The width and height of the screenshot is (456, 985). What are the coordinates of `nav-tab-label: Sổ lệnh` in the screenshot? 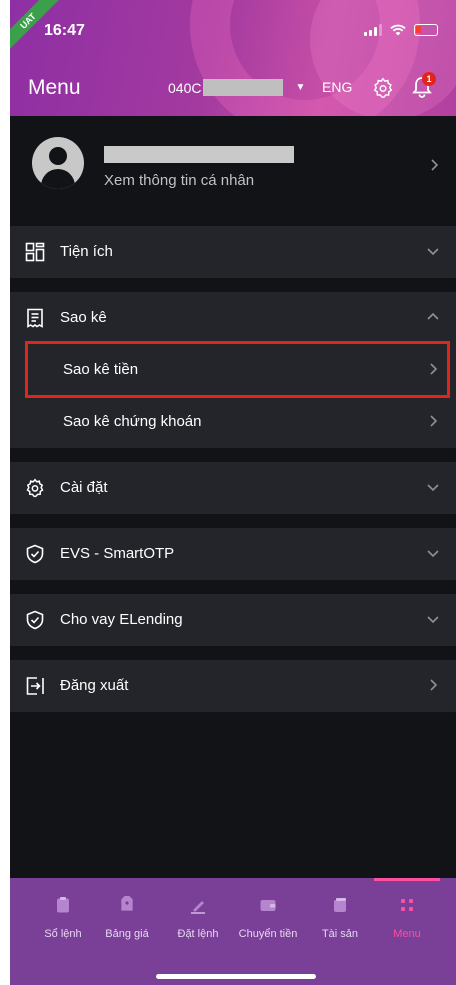 It's located at (63, 934).